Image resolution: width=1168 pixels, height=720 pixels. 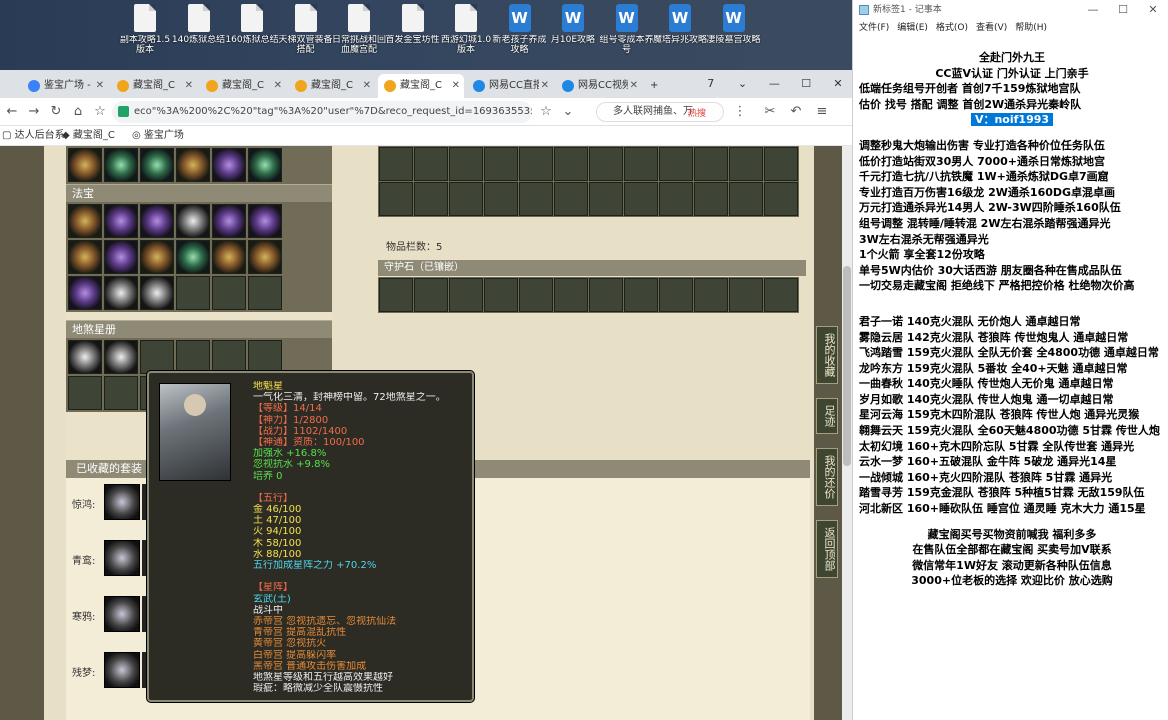 I want to click on hot-search-badge: 热搜, so click(x=697, y=112).